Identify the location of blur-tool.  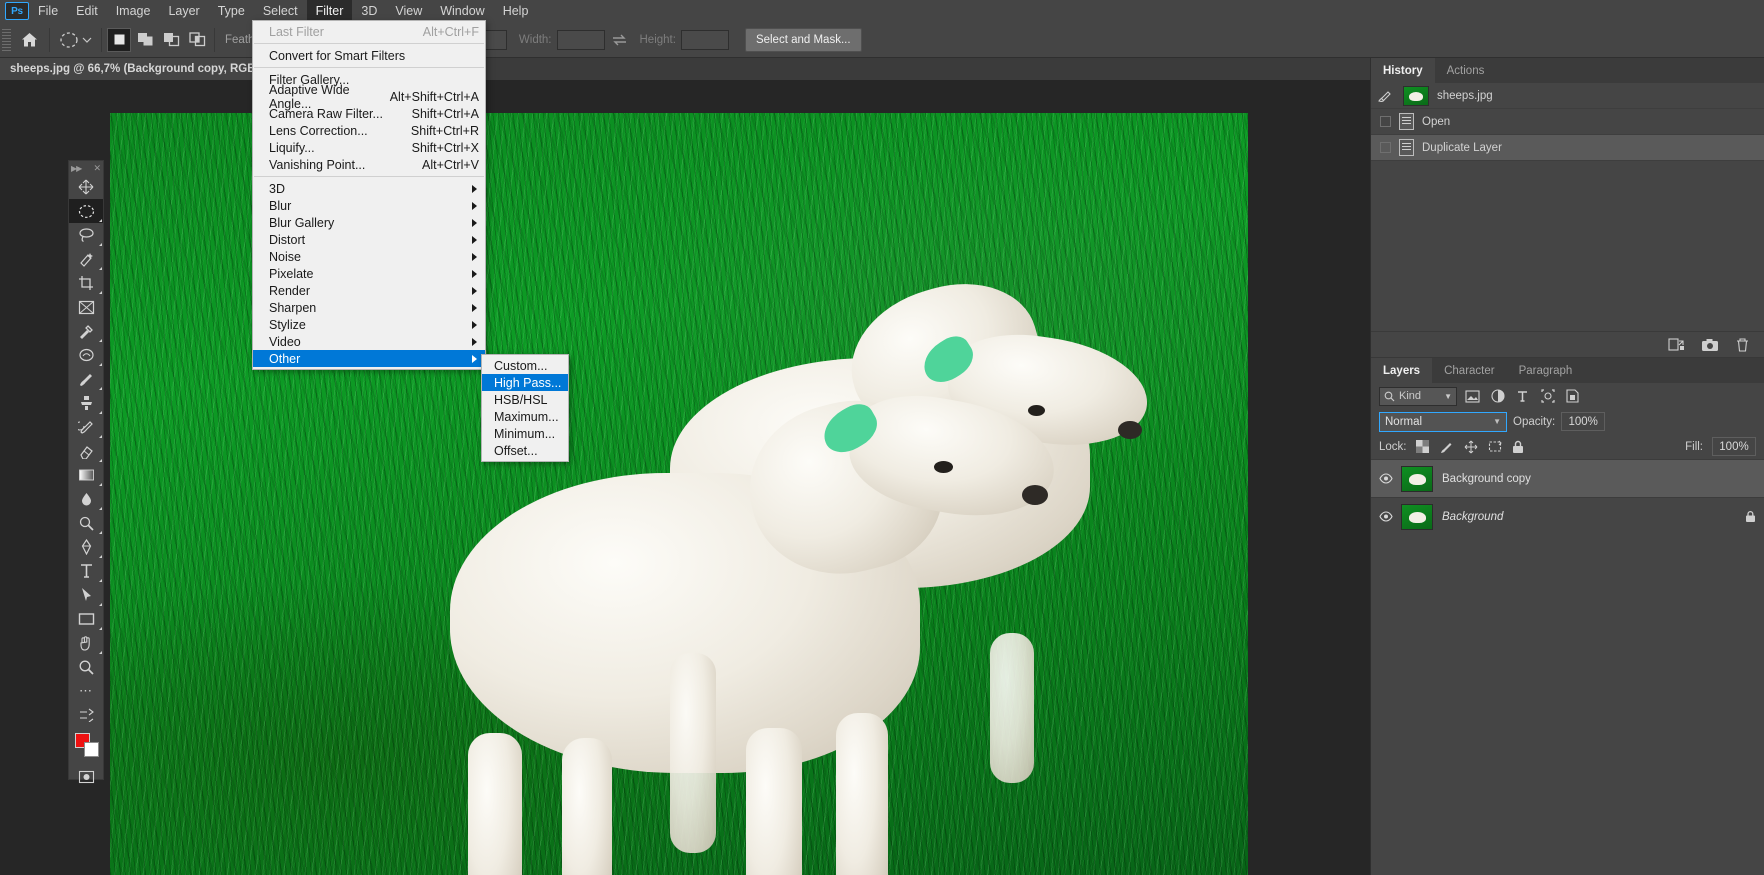
(86, 499).